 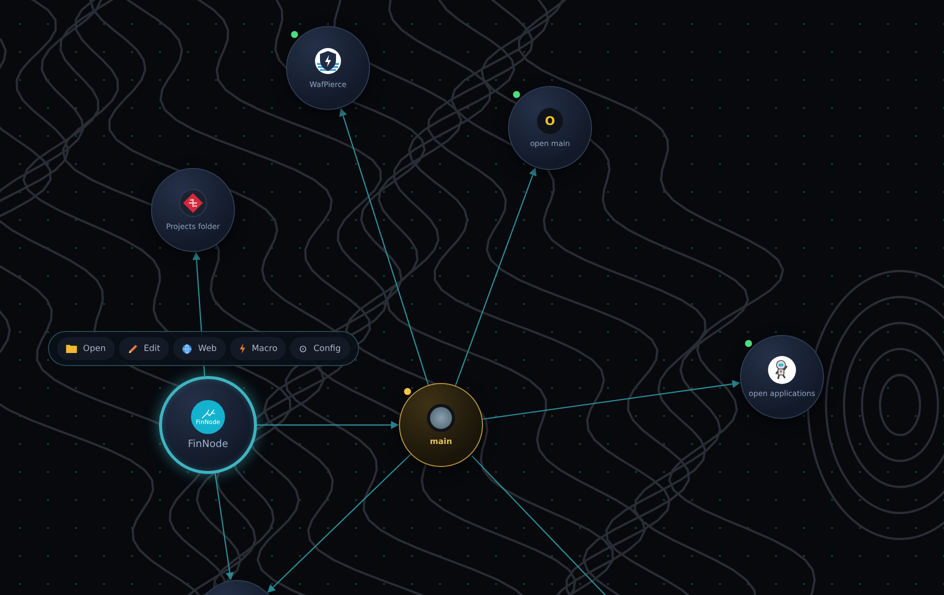 I want to click on toolbar-button: Macro, so click(x=258, y=348).